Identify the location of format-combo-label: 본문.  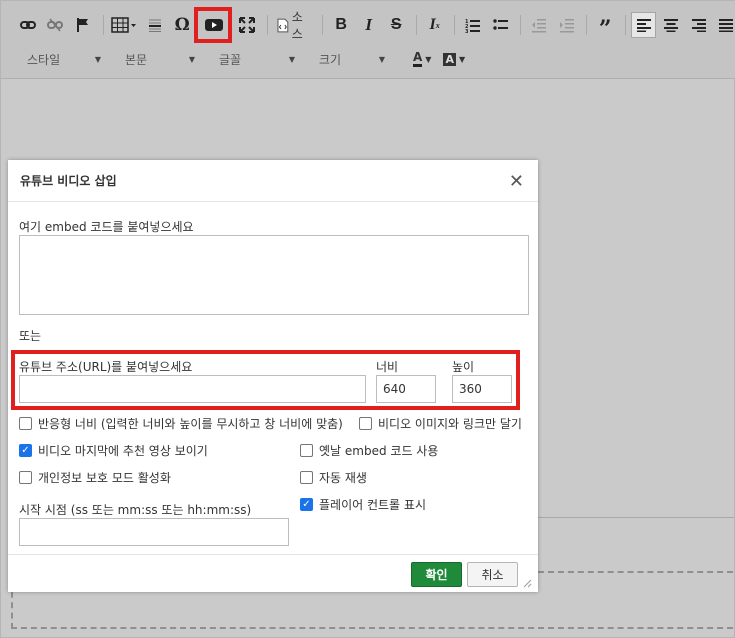
(136, 59).